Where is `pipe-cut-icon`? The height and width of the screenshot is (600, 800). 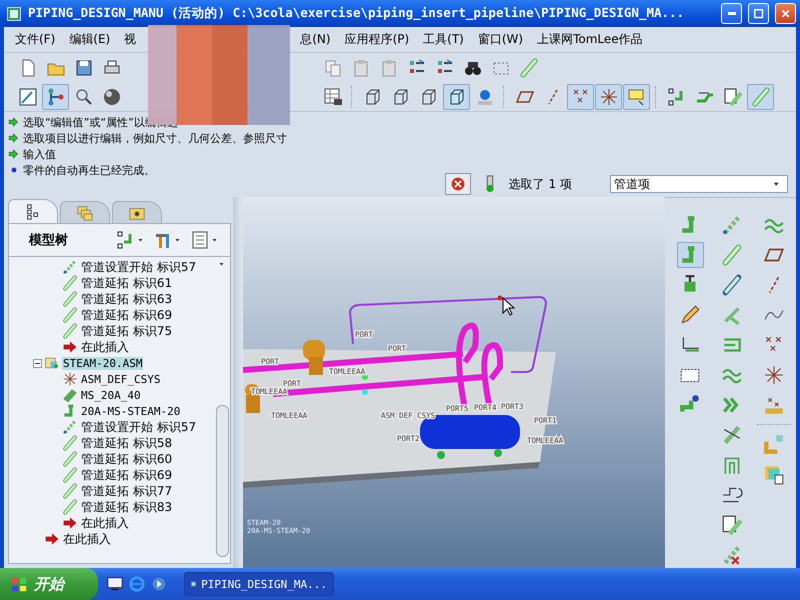
pipe-cut-icon is located at coordinates (732, 435).